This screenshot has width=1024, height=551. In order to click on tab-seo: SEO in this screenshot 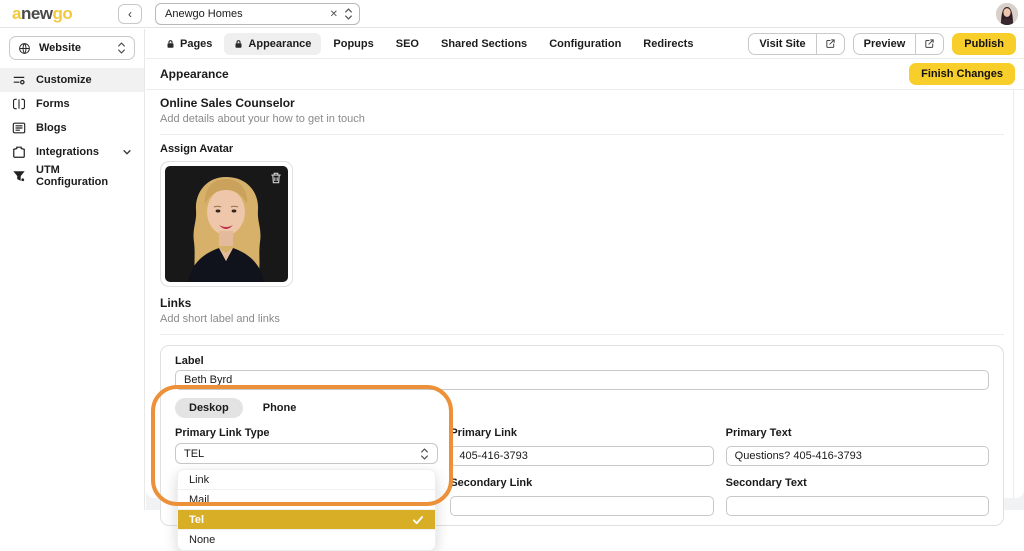, I will do `click(407, 44)`.